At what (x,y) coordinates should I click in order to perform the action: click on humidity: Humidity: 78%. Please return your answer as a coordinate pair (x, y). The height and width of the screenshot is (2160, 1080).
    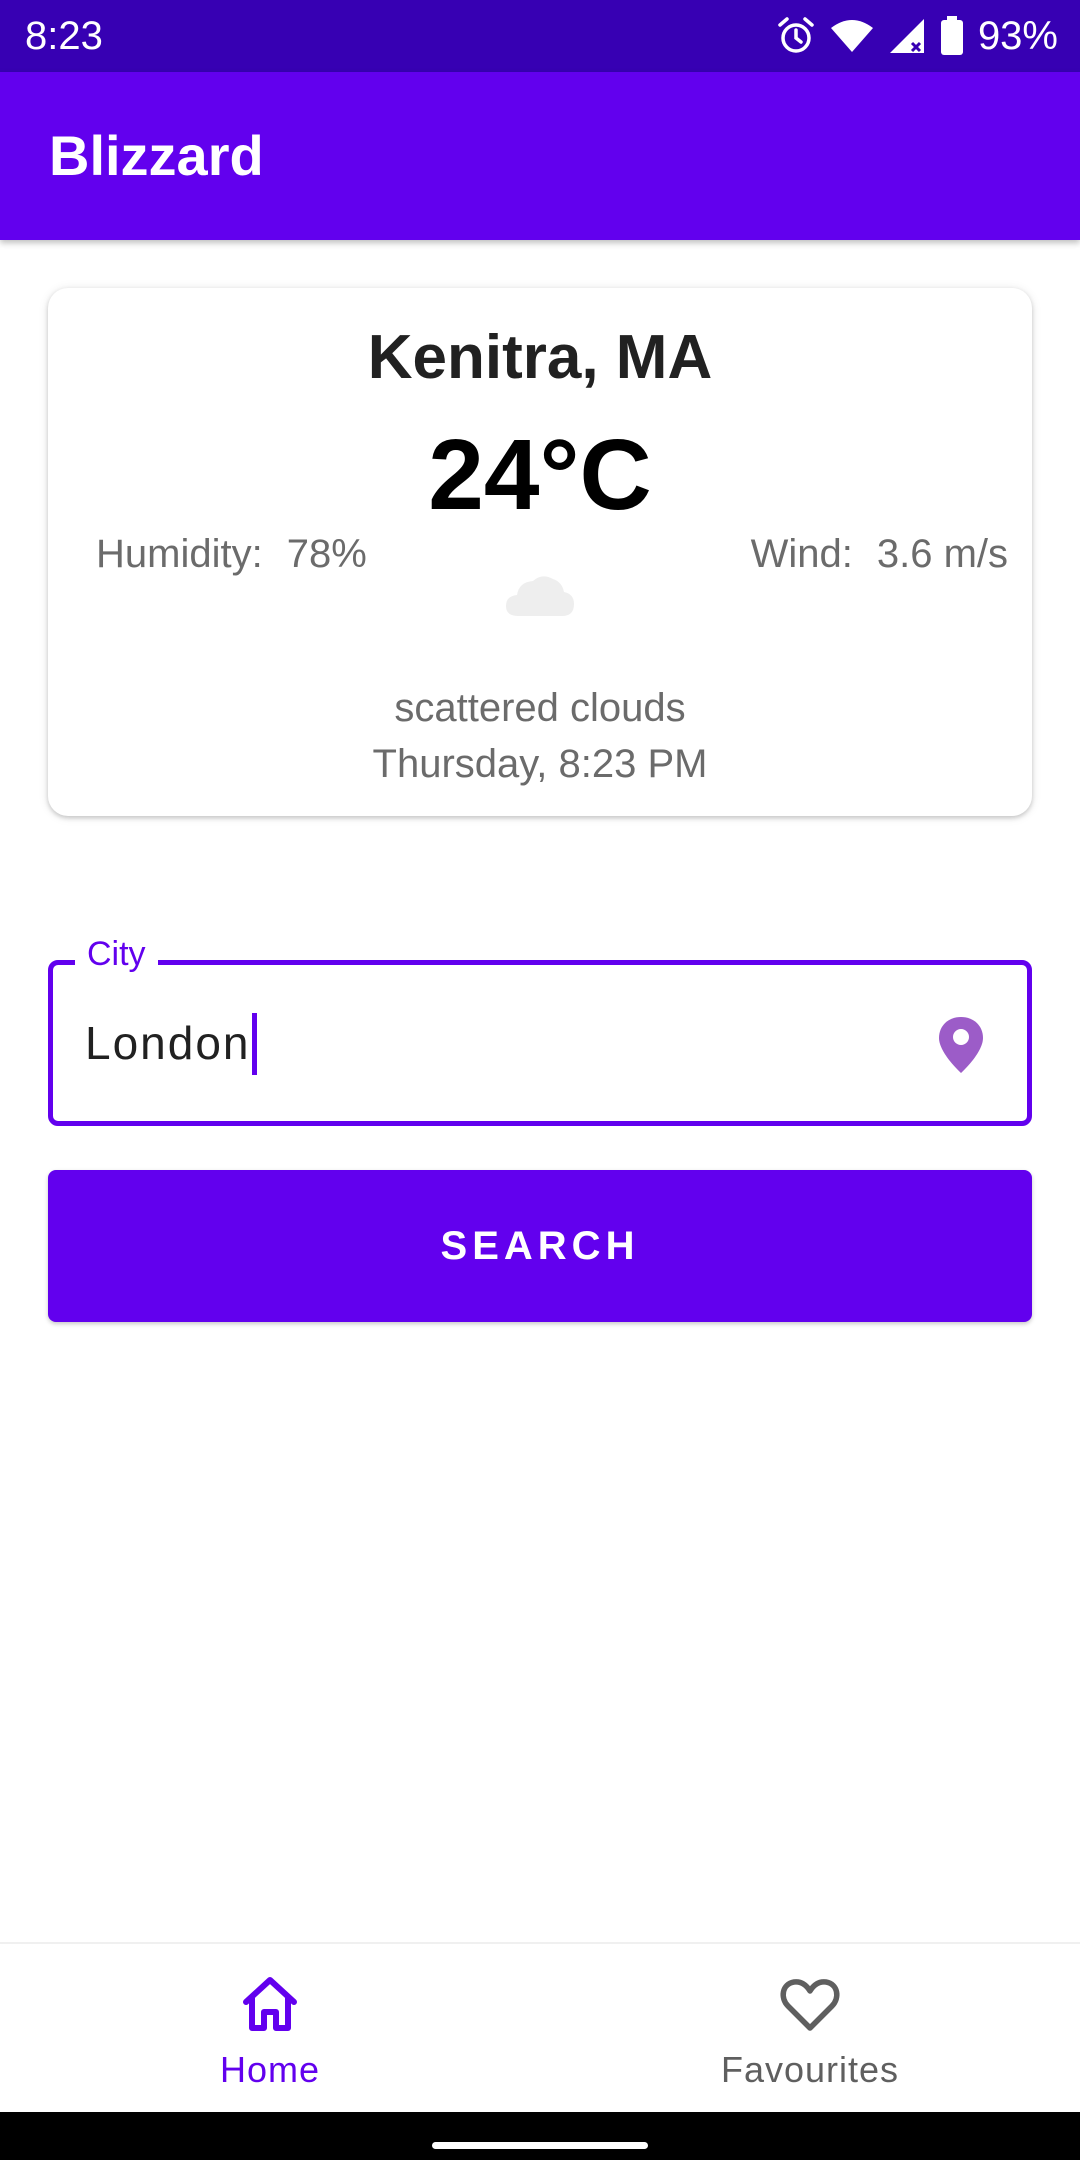
    Looking at the image, I should click on (231, 554).